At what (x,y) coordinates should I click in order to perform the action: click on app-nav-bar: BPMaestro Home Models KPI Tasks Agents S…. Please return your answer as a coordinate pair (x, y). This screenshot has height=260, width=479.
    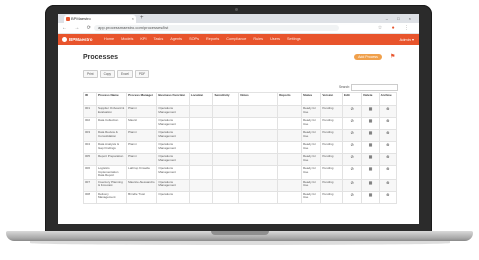
    Looking at the image, I should click on (238, 39).